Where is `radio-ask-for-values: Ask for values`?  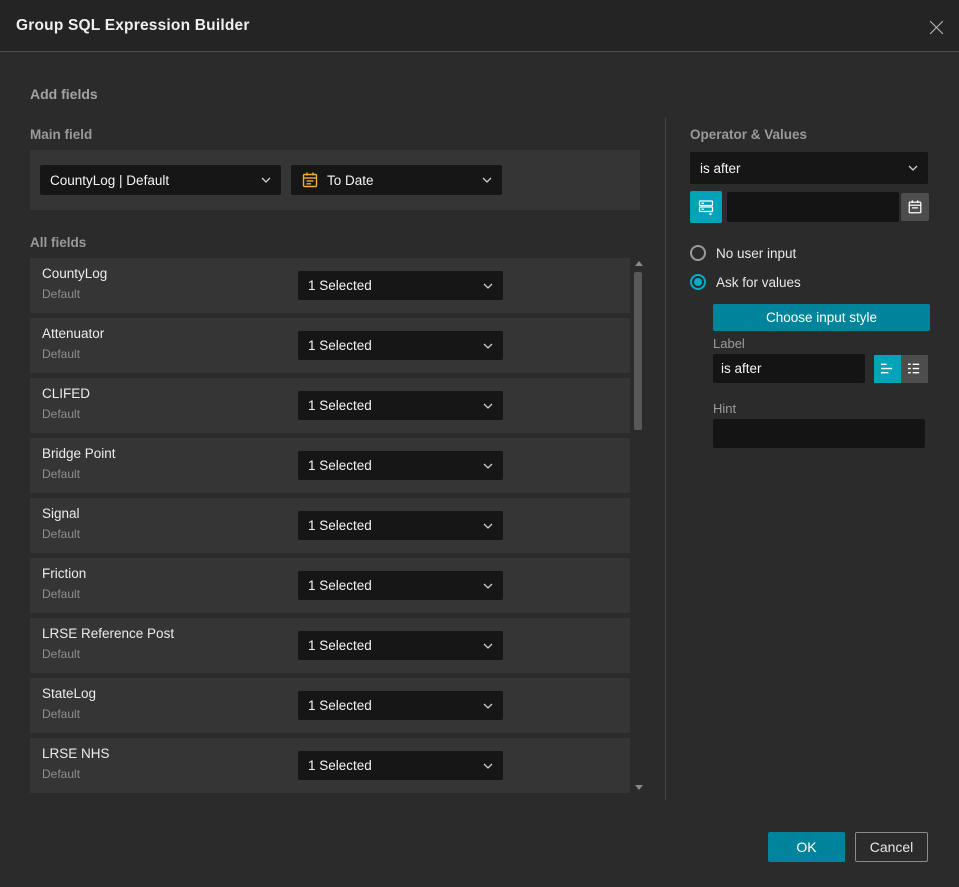 radio-ask-for-values: Ask for values is located at coordinates (745, 282).